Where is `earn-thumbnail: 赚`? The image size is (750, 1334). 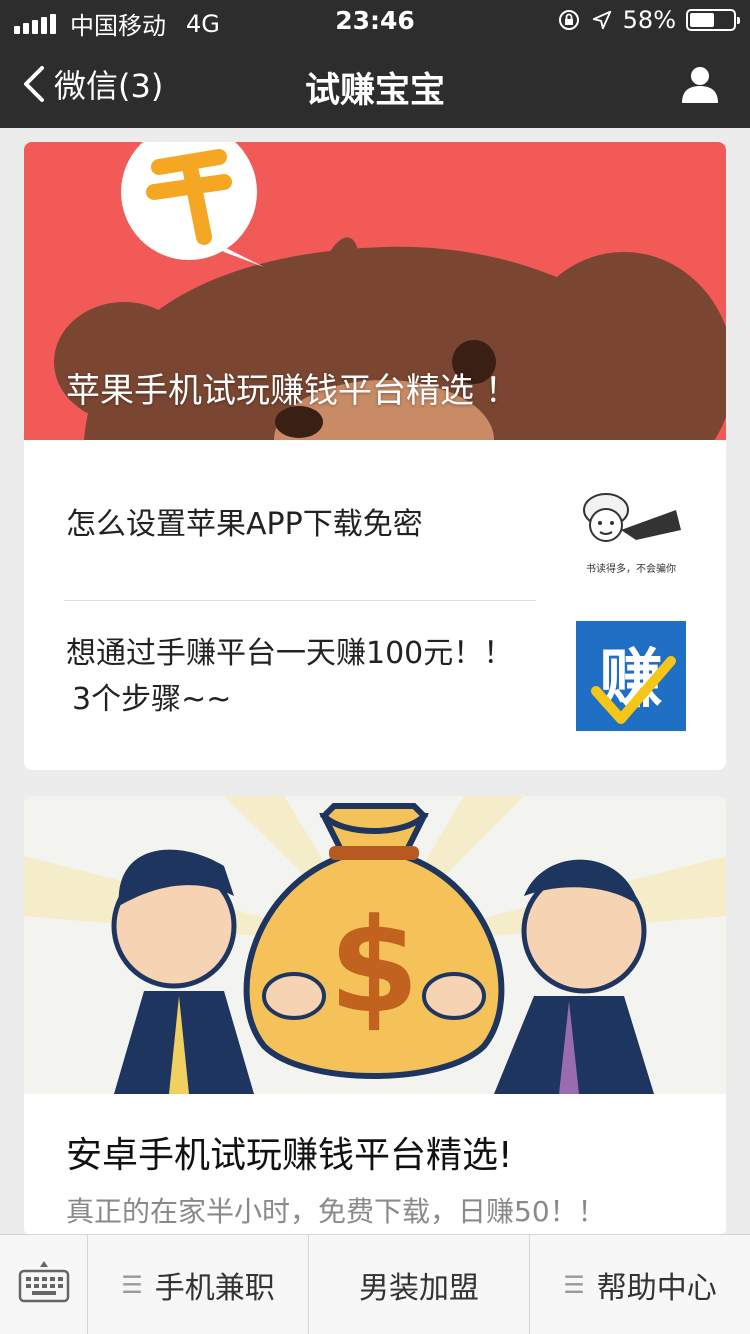
earn-thumbnail: 赚 is located at coordinates (631, 676).